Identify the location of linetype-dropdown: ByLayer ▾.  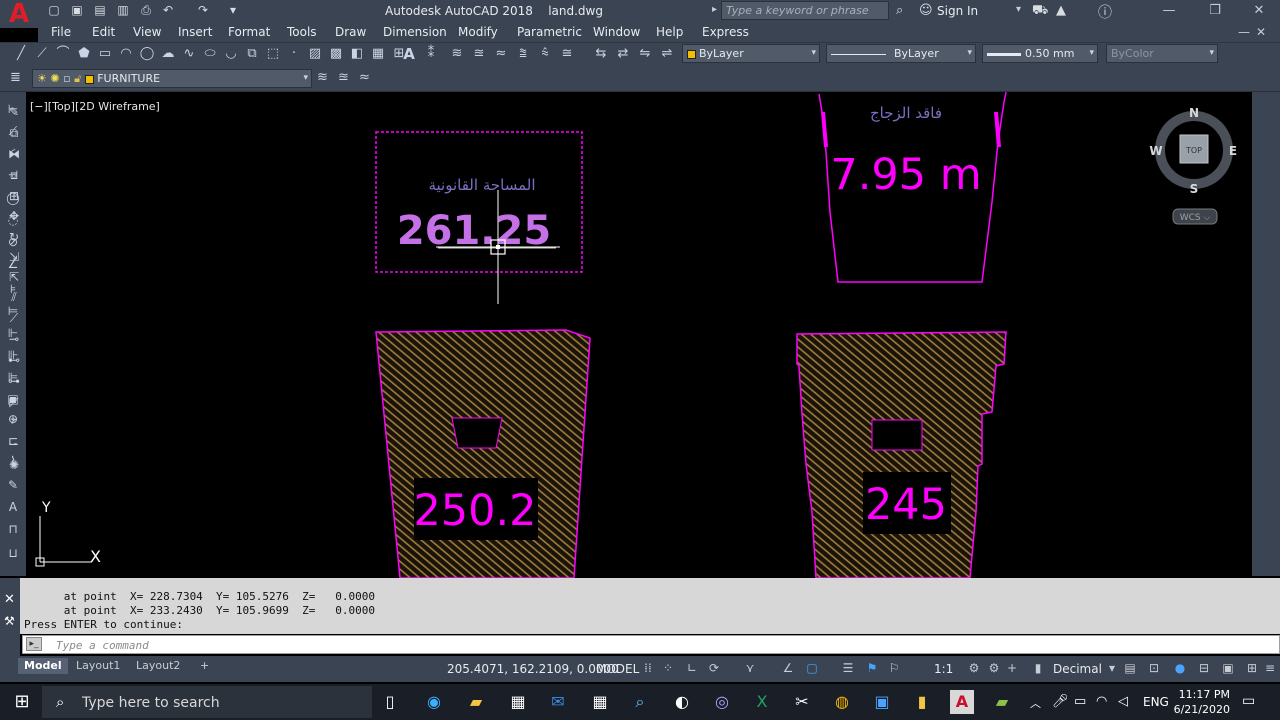
(901, 53).